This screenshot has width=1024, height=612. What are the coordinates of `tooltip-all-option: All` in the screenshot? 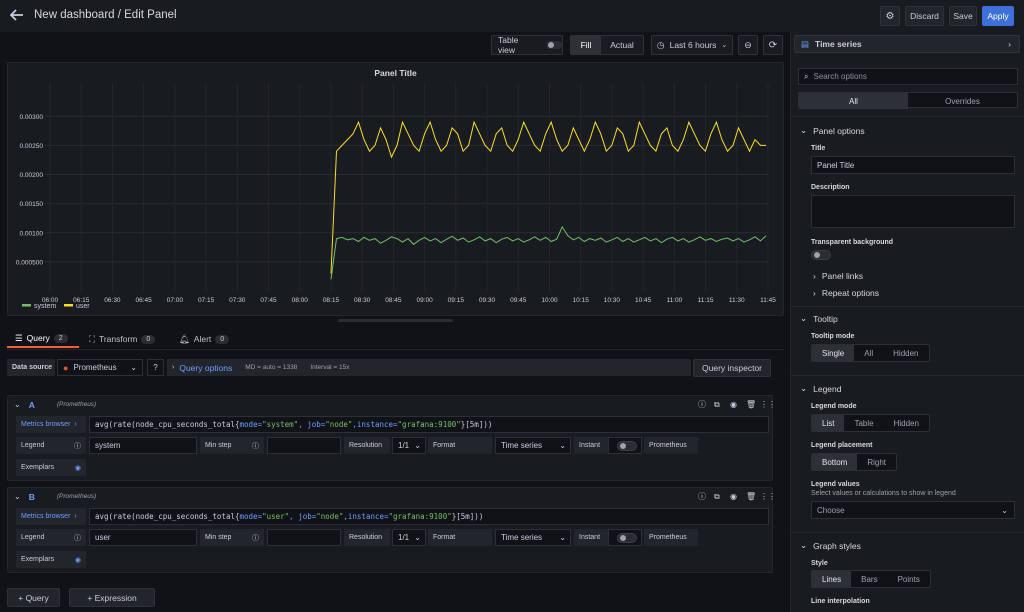 It's located at (868, 353).